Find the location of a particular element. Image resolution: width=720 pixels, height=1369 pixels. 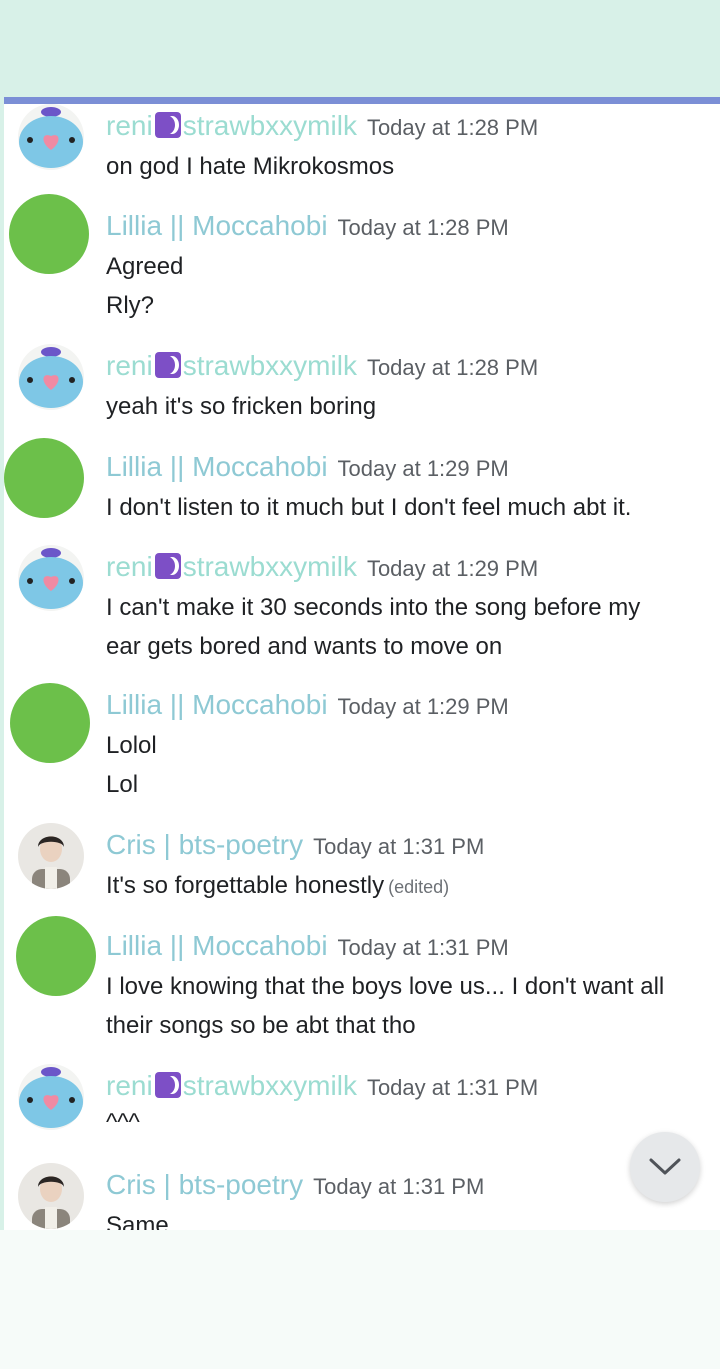

message-header: Lillia || Moccahobi Today at 1:31 PM is located at coordinates (307, 948).